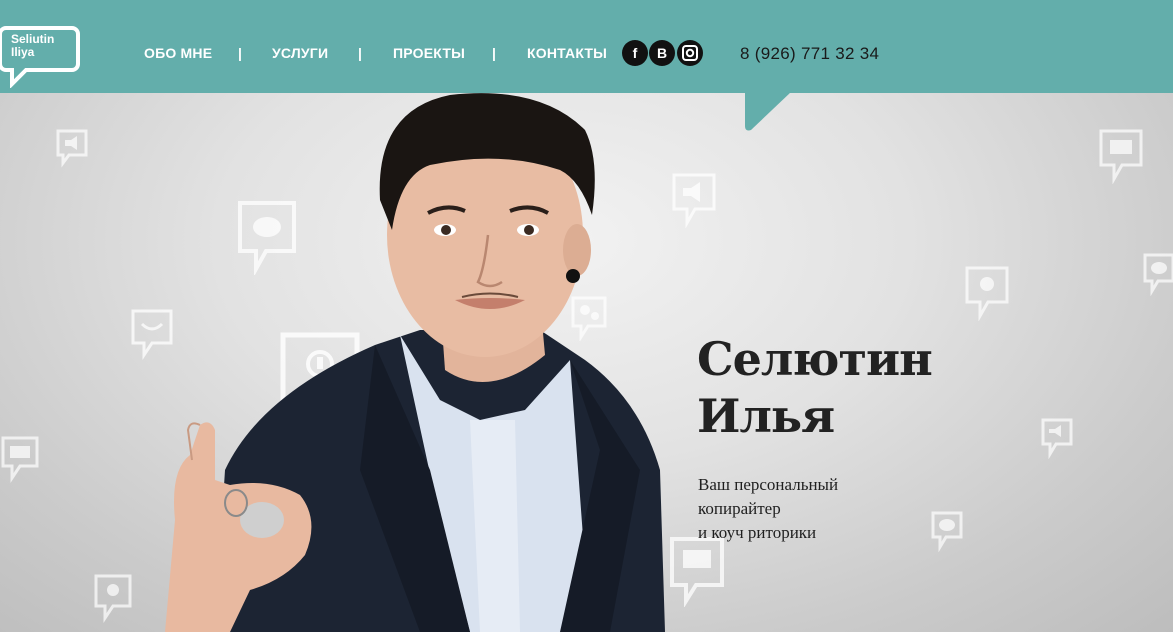 This screenshot has height=632, width=1173. Describe the element at coordinates (768, 111) in the screenshot. I see `header-speech-tail` at that location.